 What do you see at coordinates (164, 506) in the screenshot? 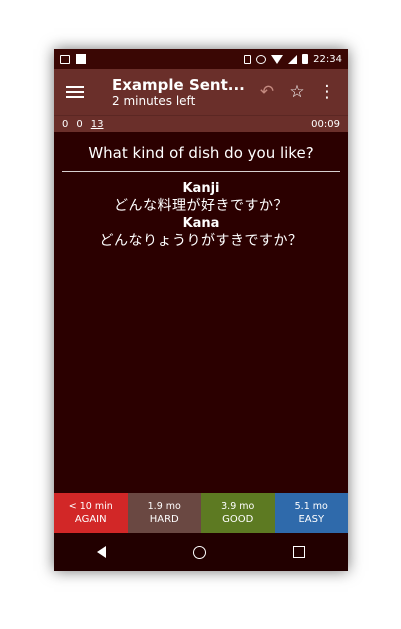
I see `hard-interval: 1.9 mo` at bounding box center [164, 506].